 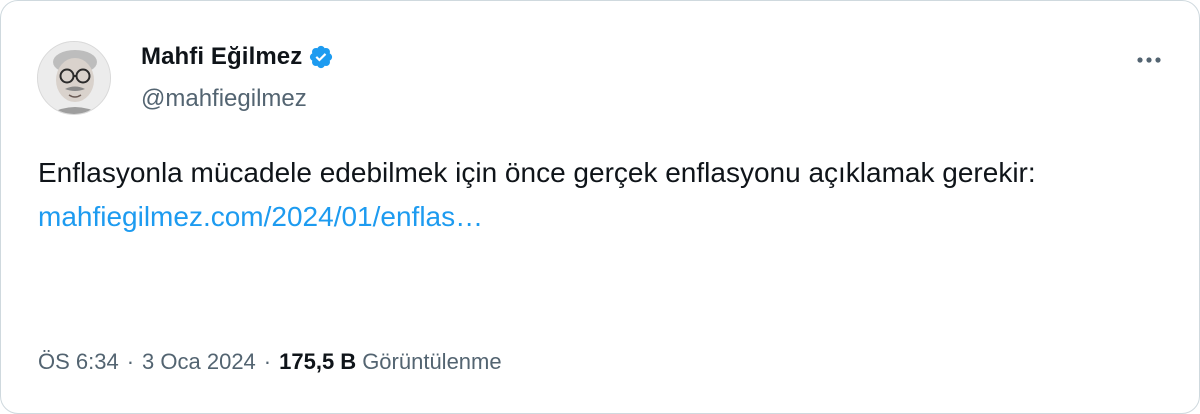 What do you see at coordinates (224, 99) in the screenshot?
I see `author-handle: @mahfiegilmez` at bounding box center [224, 99].